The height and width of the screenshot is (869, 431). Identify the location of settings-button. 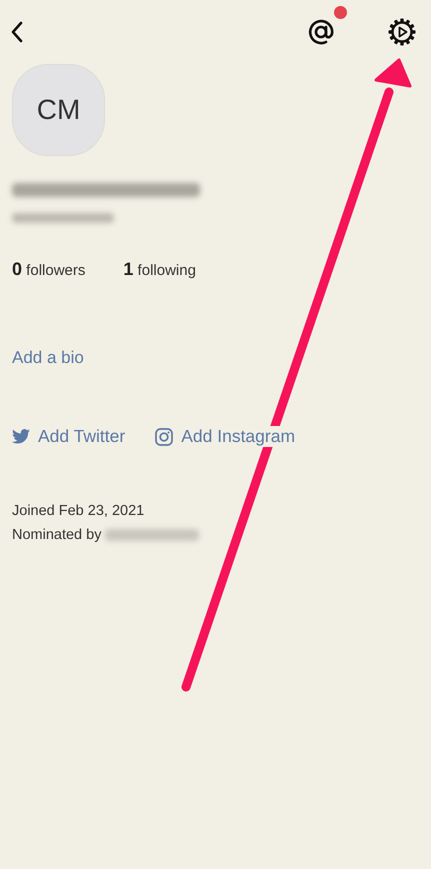
(402, 32).